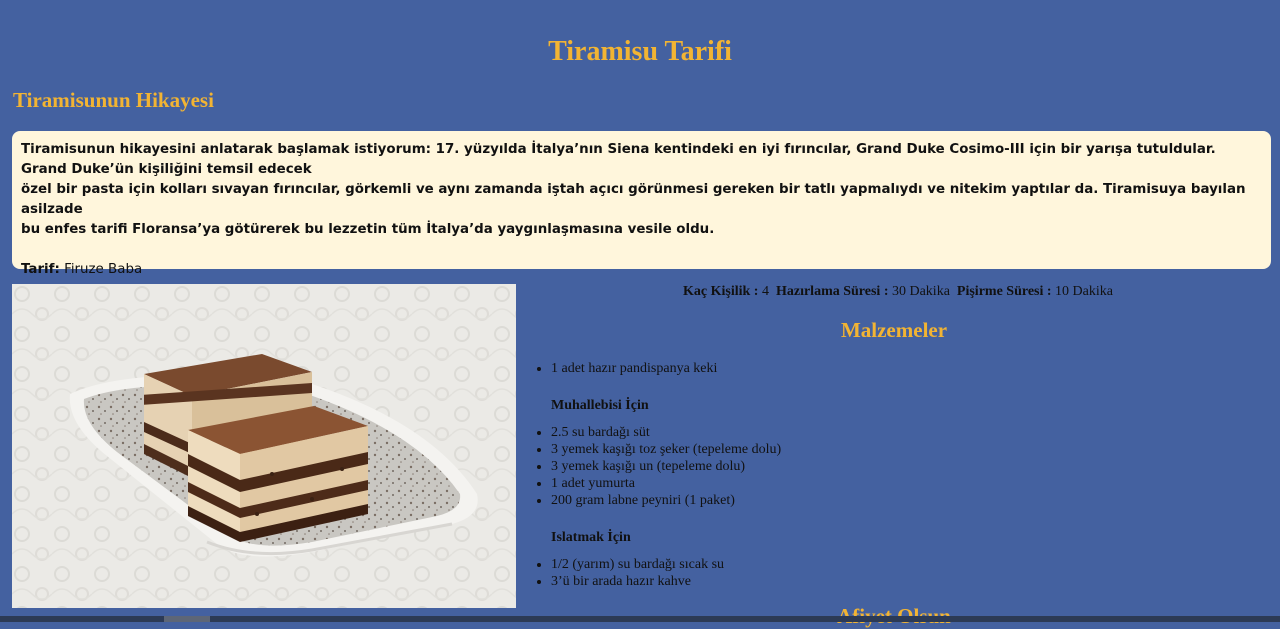 The width and height of the screenshot is (1280, 629). I want to click on list-item: 3 yemek kaşığı un (tepeleme dolu), so click(893, 466).